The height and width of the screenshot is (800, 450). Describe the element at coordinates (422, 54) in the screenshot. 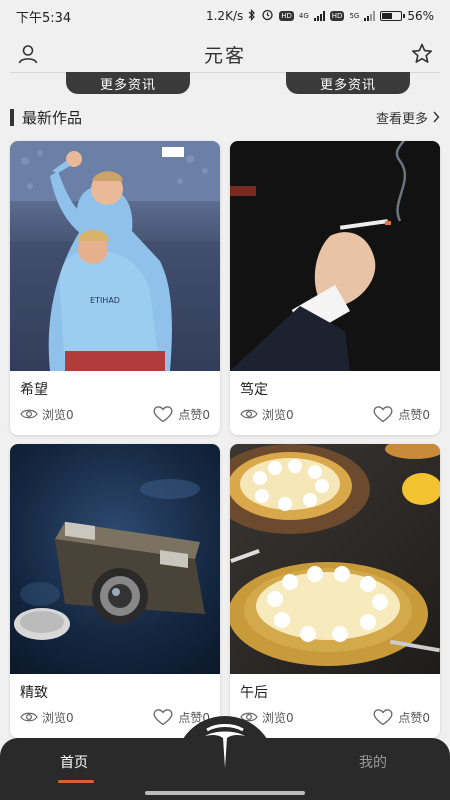

I see `star-icon` at that location.